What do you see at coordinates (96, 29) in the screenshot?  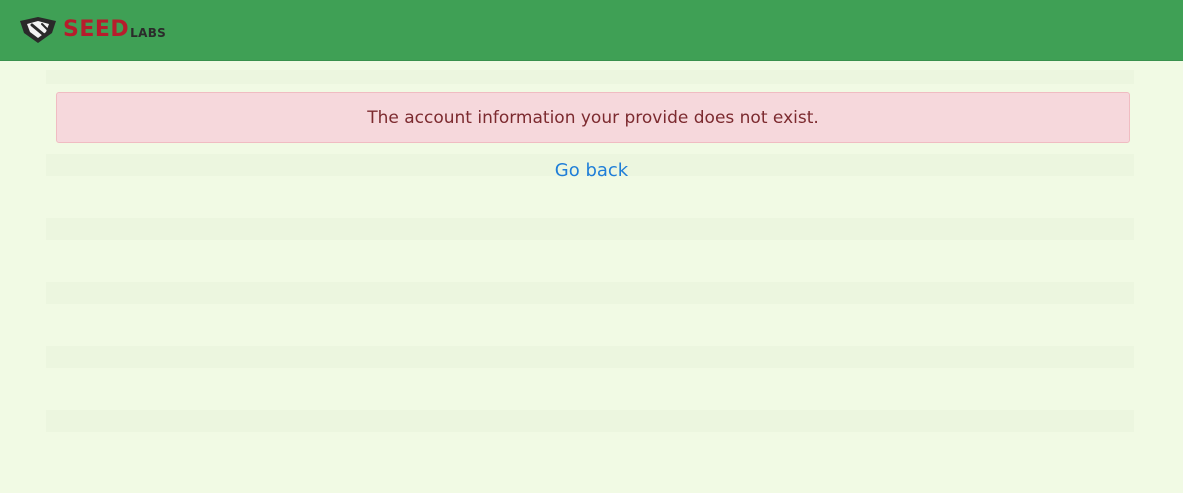 I see `logo-seed-text: SEED` at bounding box center [96, 29].